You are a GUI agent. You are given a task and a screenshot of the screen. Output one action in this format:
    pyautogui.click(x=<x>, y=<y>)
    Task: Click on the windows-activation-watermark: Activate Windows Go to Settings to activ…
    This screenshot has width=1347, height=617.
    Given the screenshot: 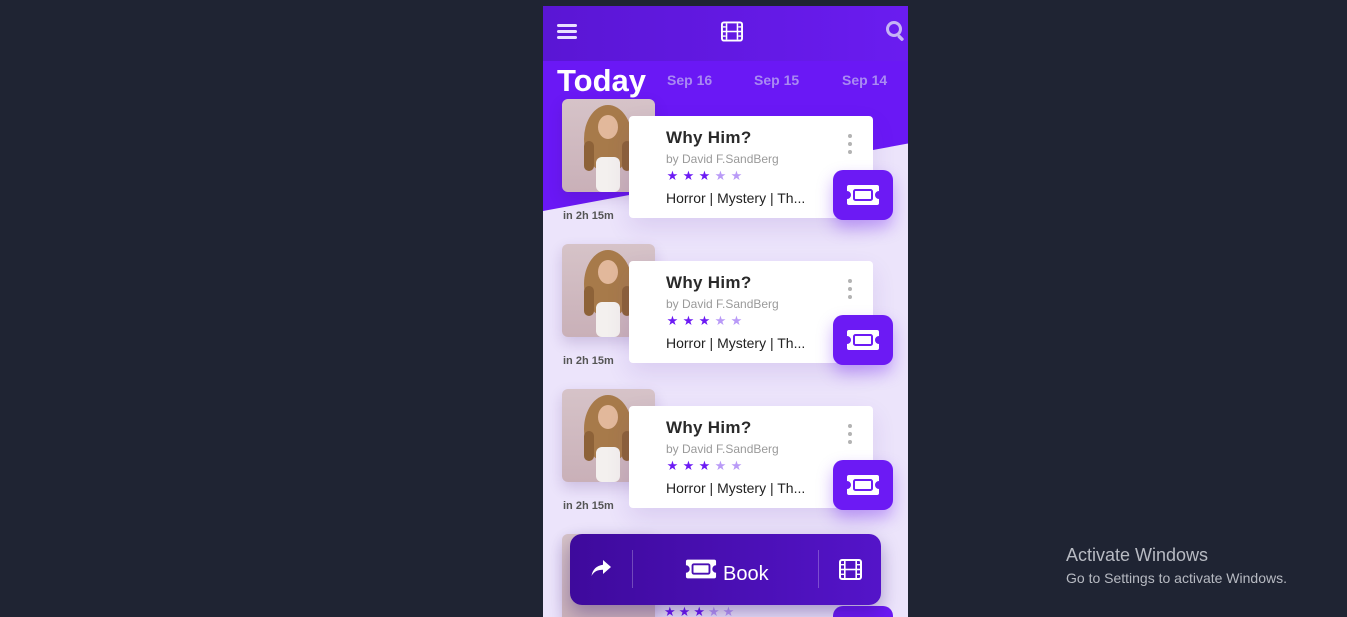 What is the action you would take?
    pyautogui.click(x=1176, y=565)
    